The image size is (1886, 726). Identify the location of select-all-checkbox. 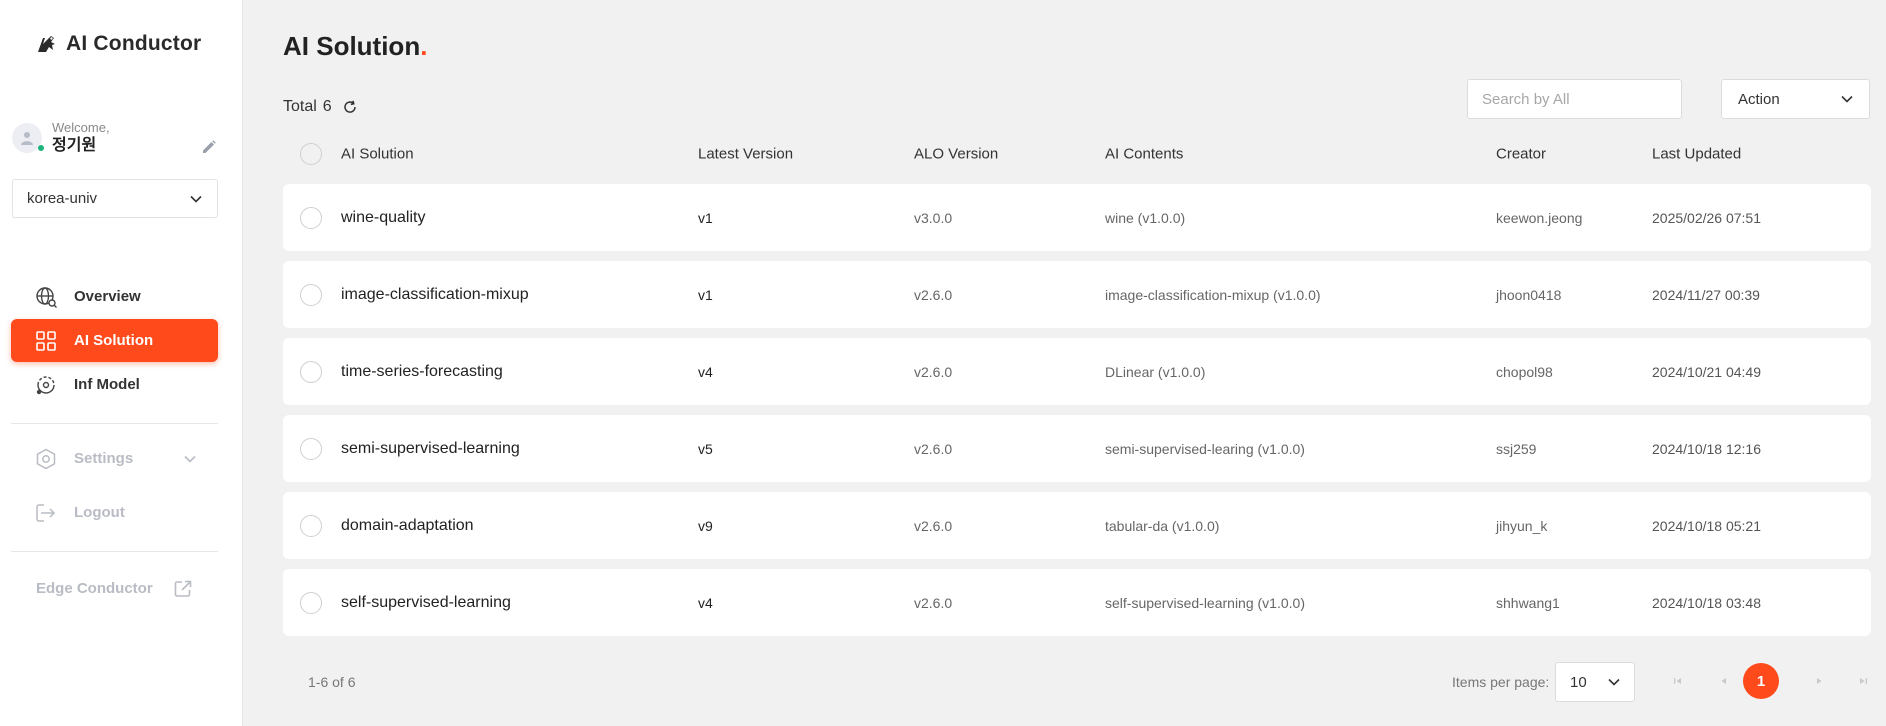
(311, 154).